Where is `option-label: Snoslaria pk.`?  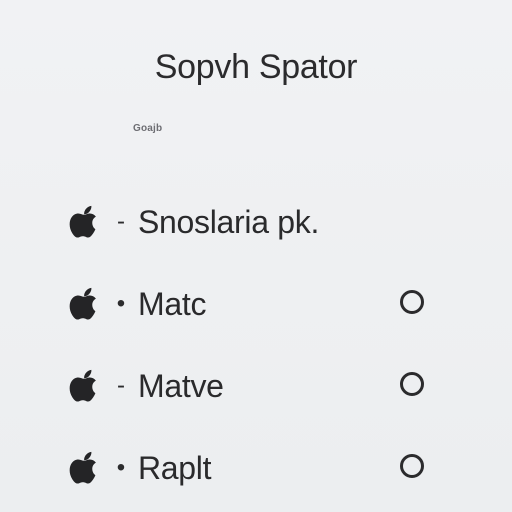
option-label: Snoslaria pk. is located at coordinates (229, 221).